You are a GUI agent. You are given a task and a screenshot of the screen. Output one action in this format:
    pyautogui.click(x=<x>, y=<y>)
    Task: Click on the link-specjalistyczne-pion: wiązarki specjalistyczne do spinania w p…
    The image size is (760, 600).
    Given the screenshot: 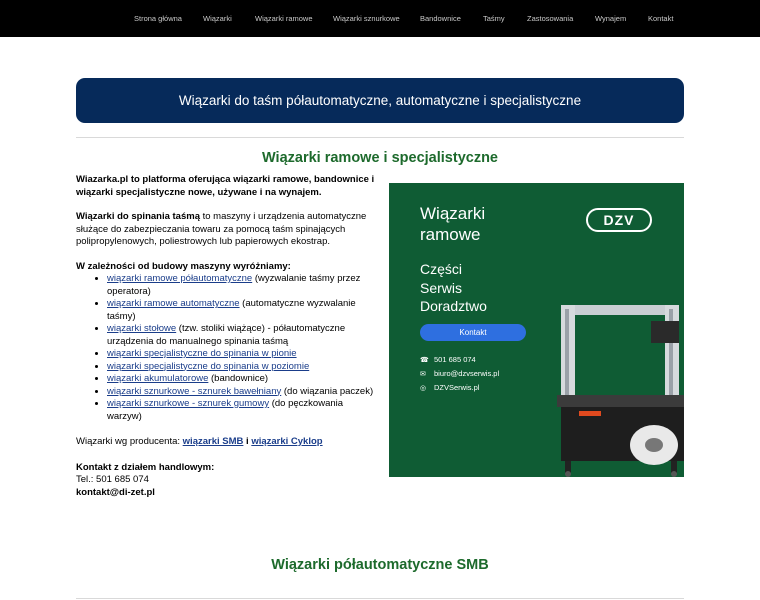 What is the action you would take?
    pyautogui.click(x=202, y=353)
    